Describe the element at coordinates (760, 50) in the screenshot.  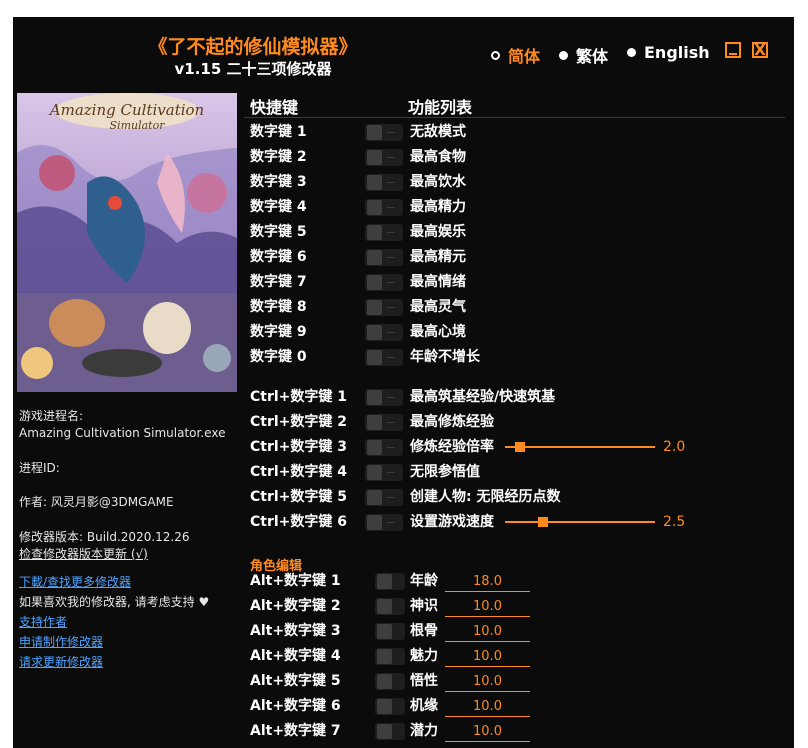
I see `close-button: X` at that location.